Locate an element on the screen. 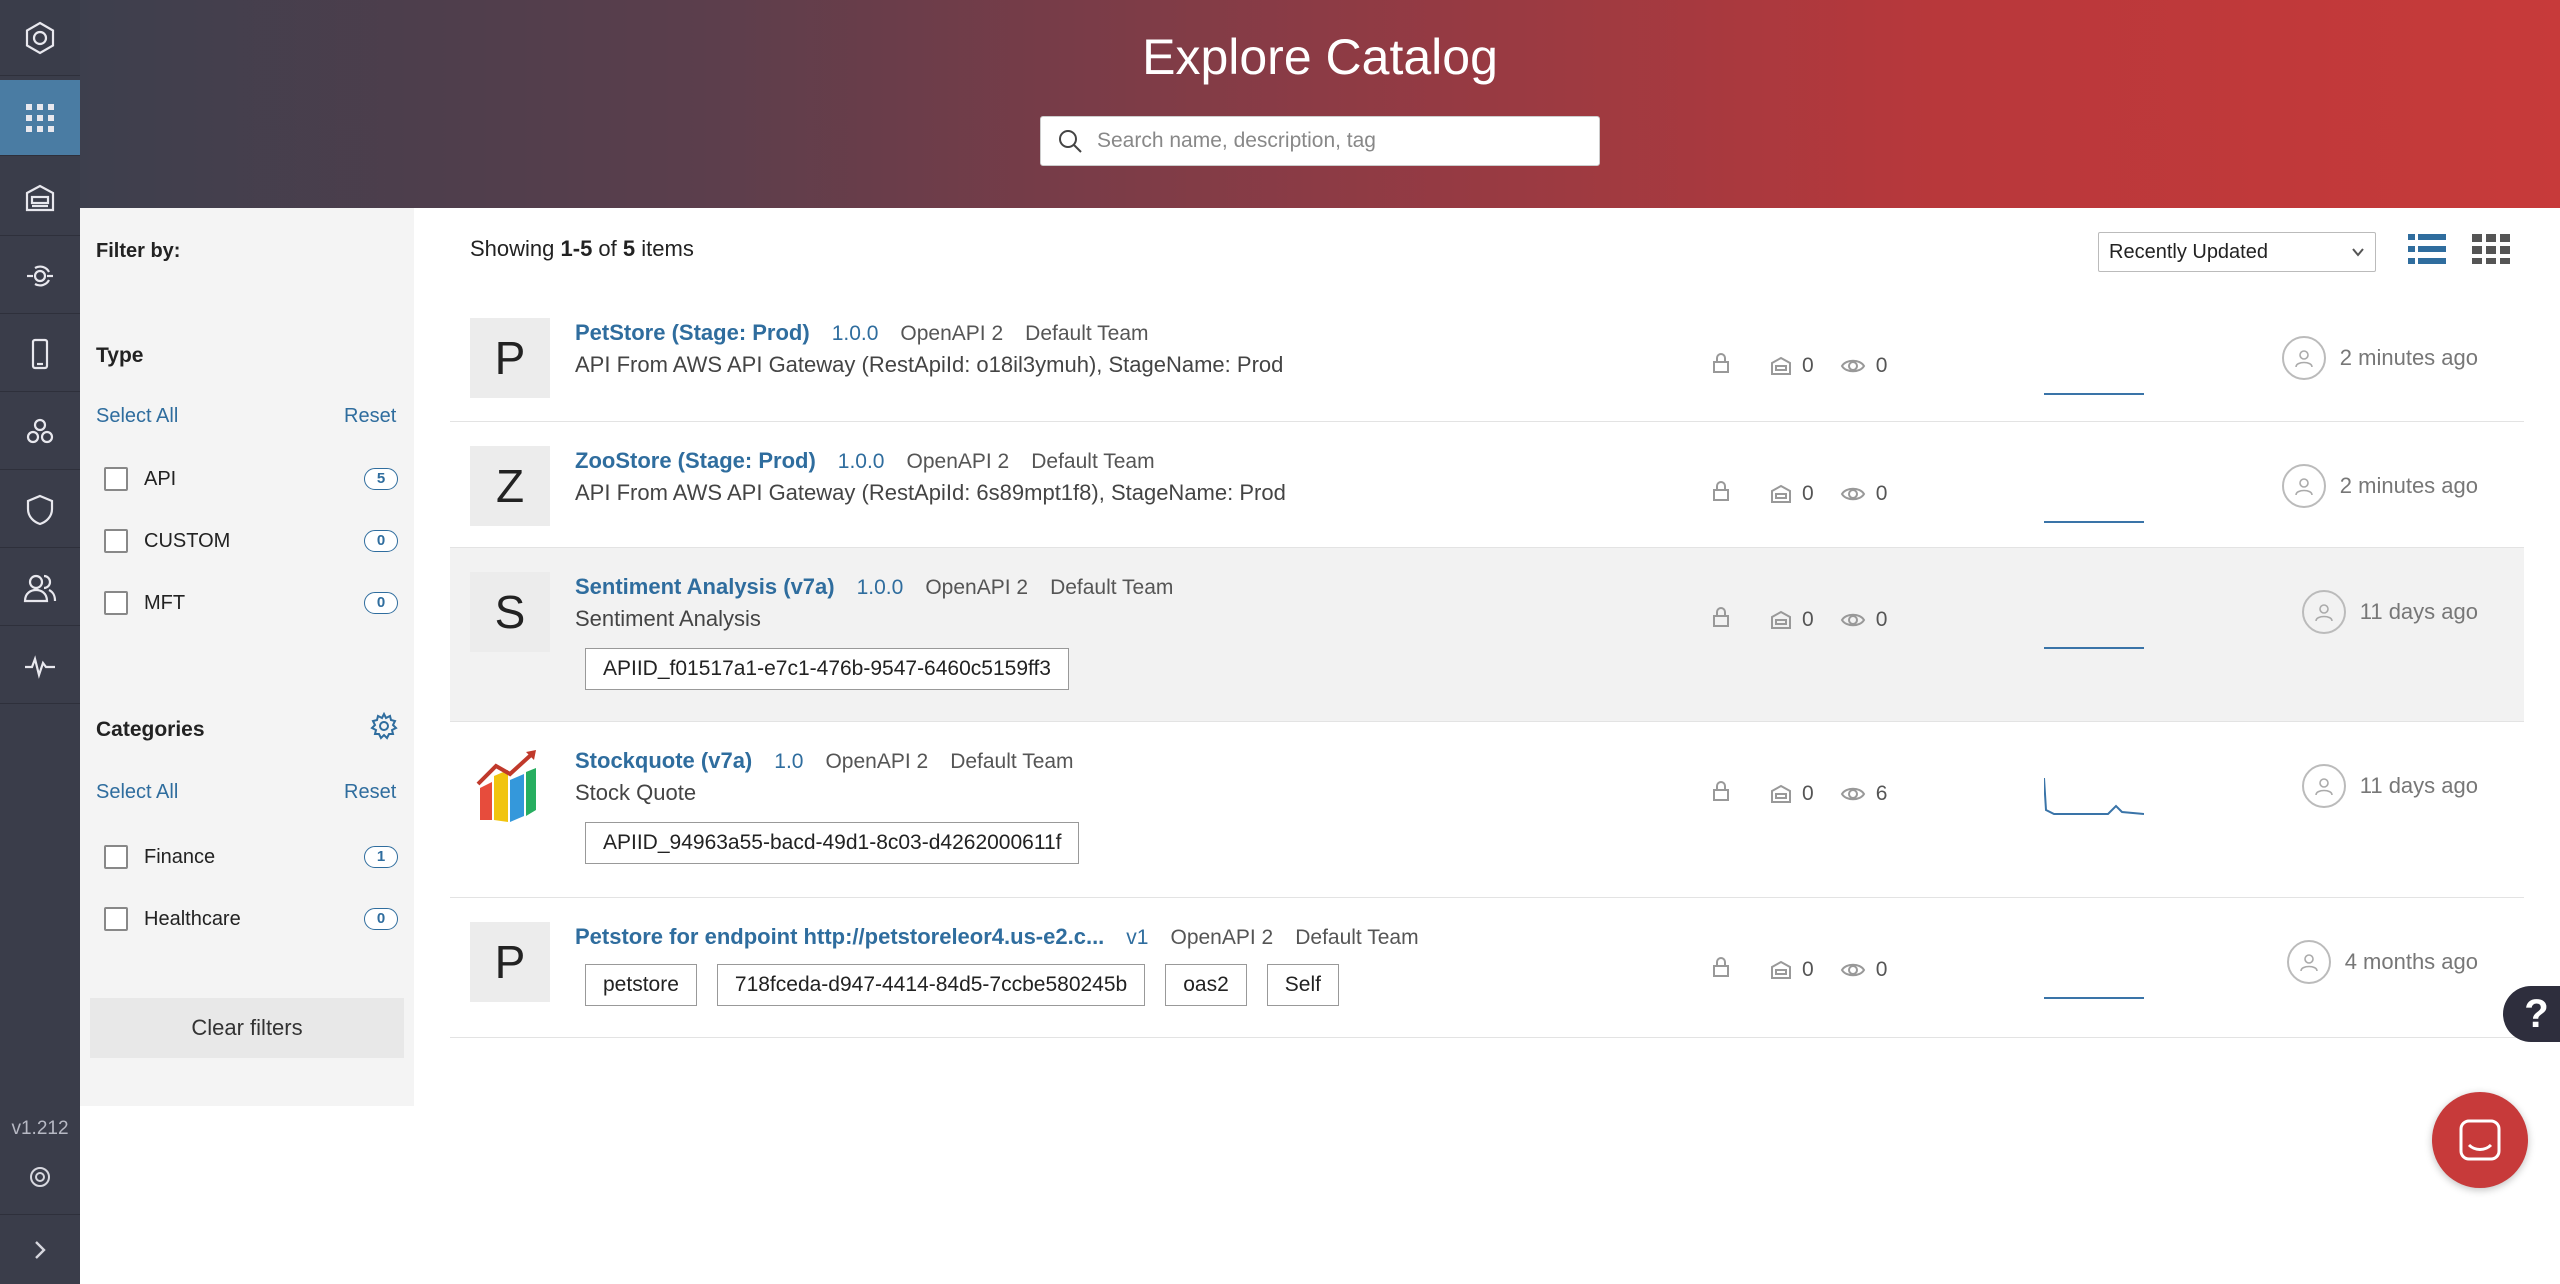 This screenshot has height=1284, width=2560. filter-label: Finance is located at coordinates (180, 856).